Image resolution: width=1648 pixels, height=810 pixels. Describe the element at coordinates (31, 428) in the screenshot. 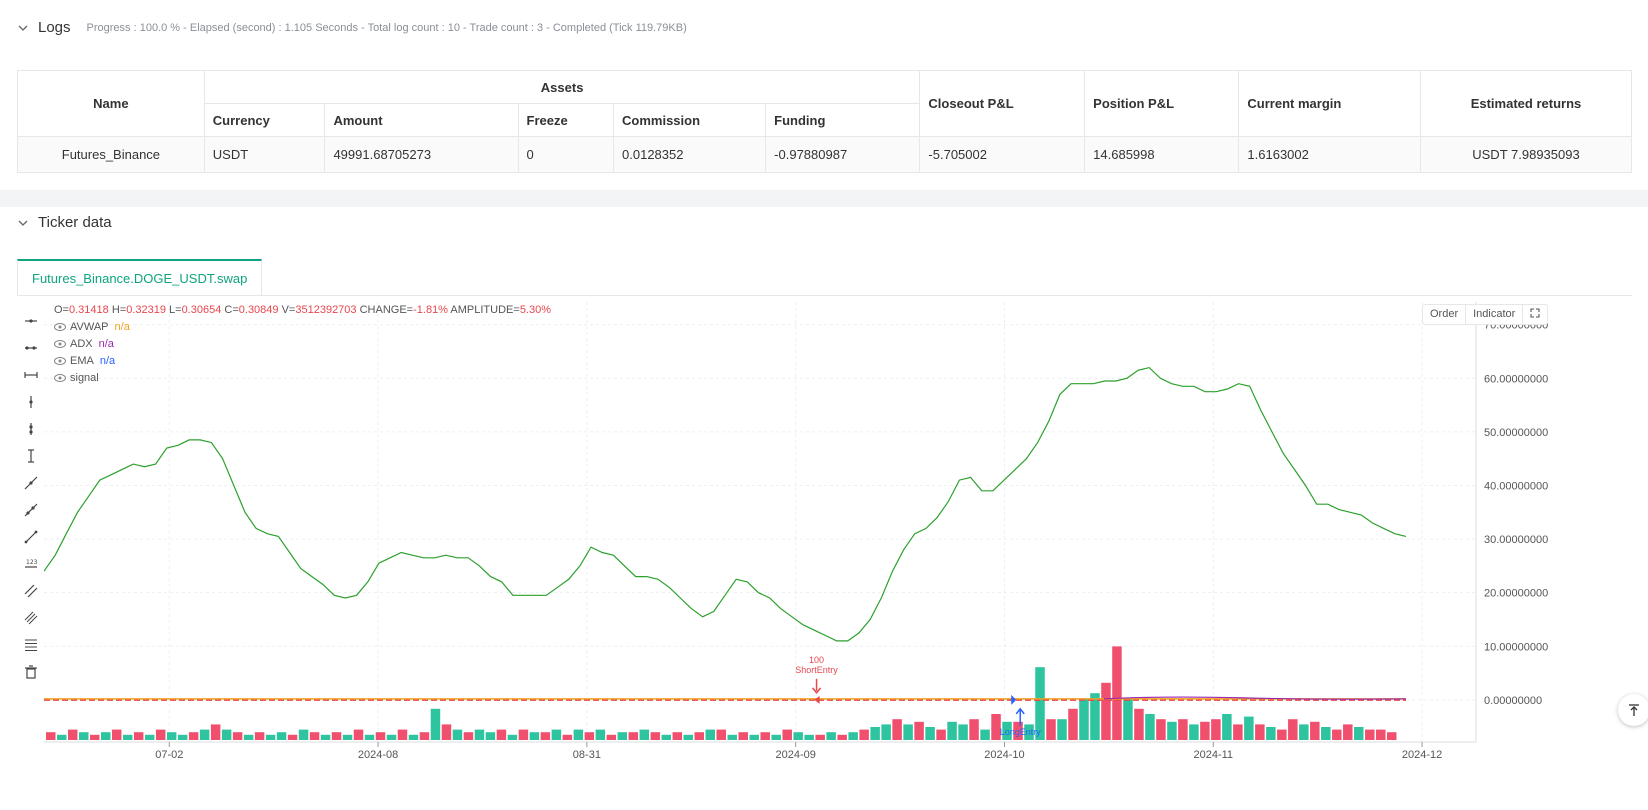

I see `vertical-ray-tool-icon` at that location.